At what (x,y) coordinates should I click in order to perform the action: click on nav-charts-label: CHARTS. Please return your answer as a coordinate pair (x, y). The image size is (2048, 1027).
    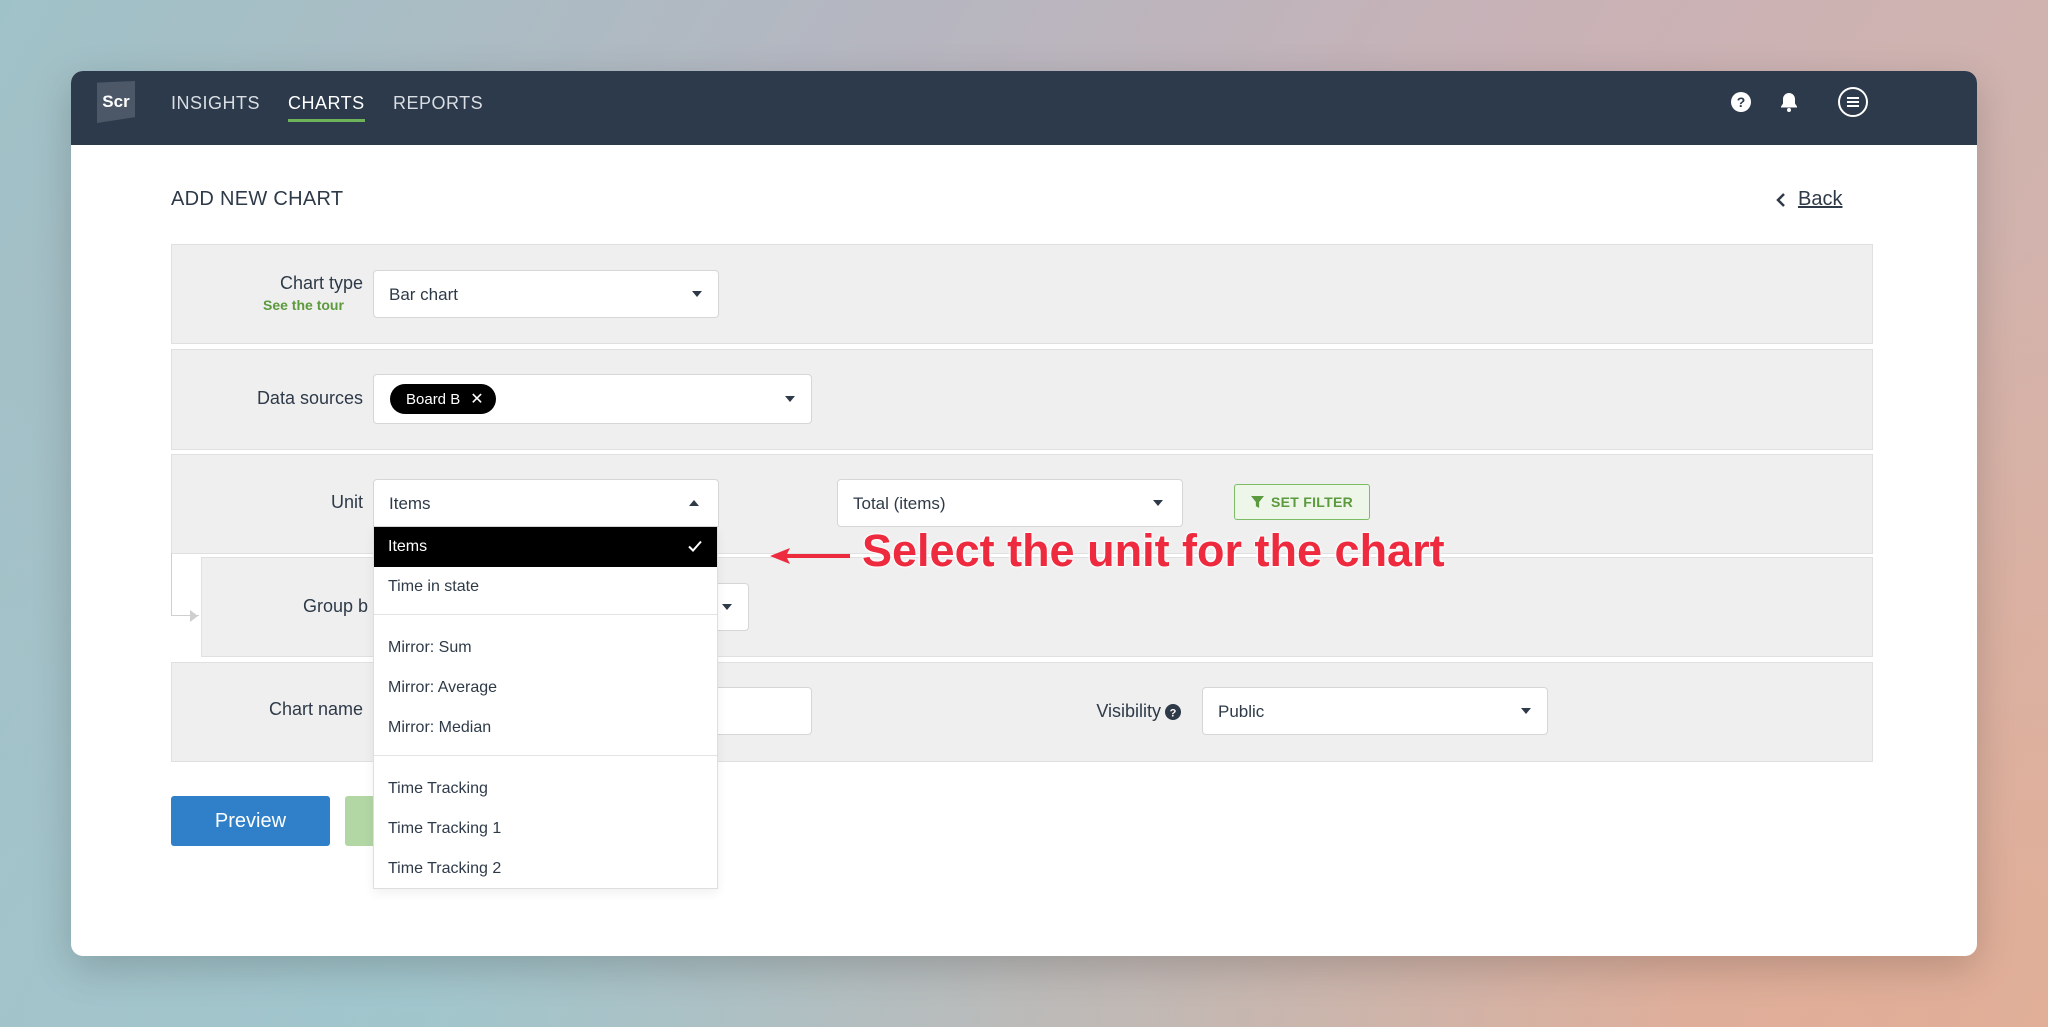
    Looking at the image, I should click on (326, 103).